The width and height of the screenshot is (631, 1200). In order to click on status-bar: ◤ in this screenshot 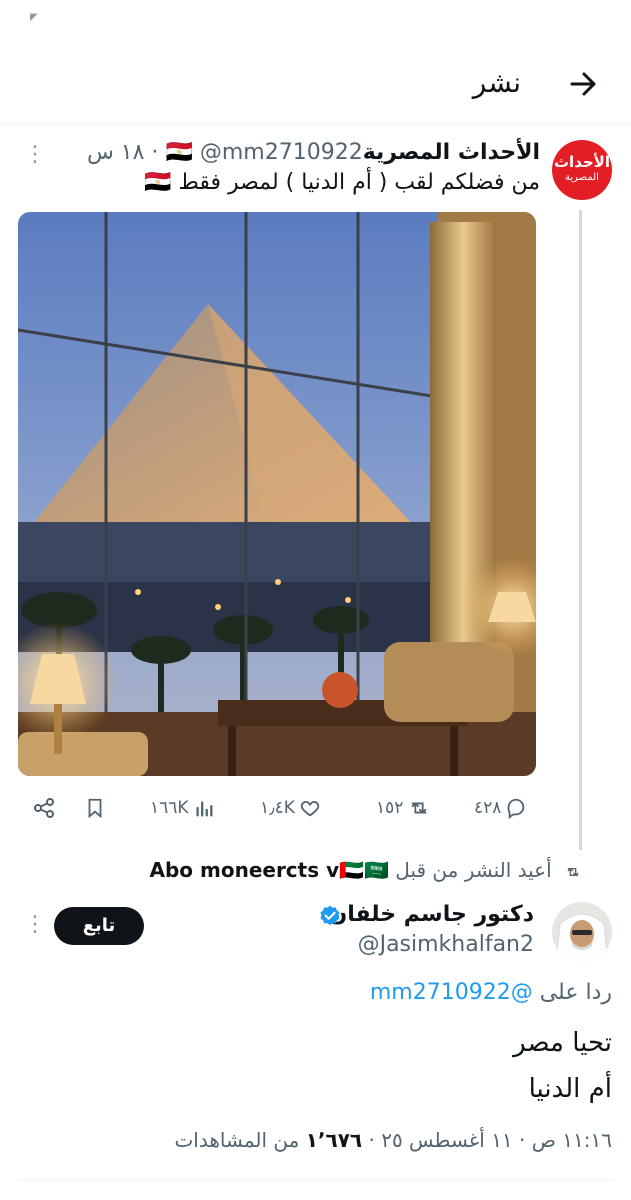, I will do `click(315, 20)`.